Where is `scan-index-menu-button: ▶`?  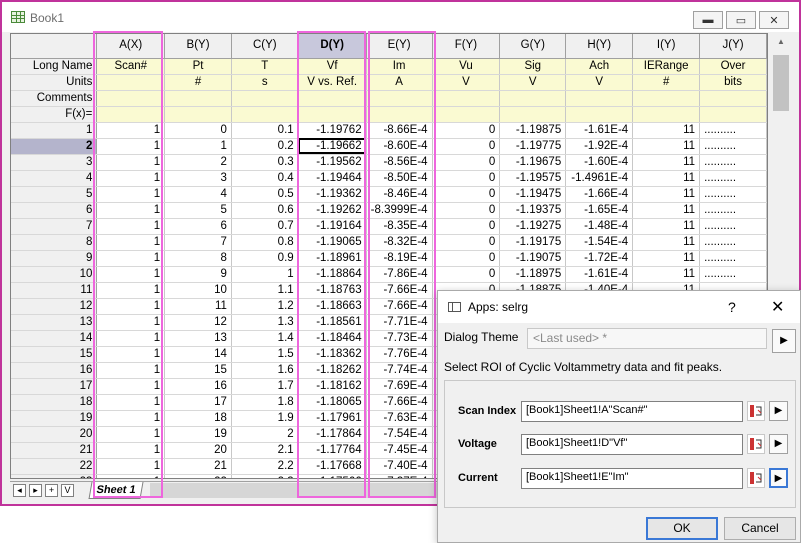
scan-index-menu-button: ▶ is located at coordinates (778, 411).